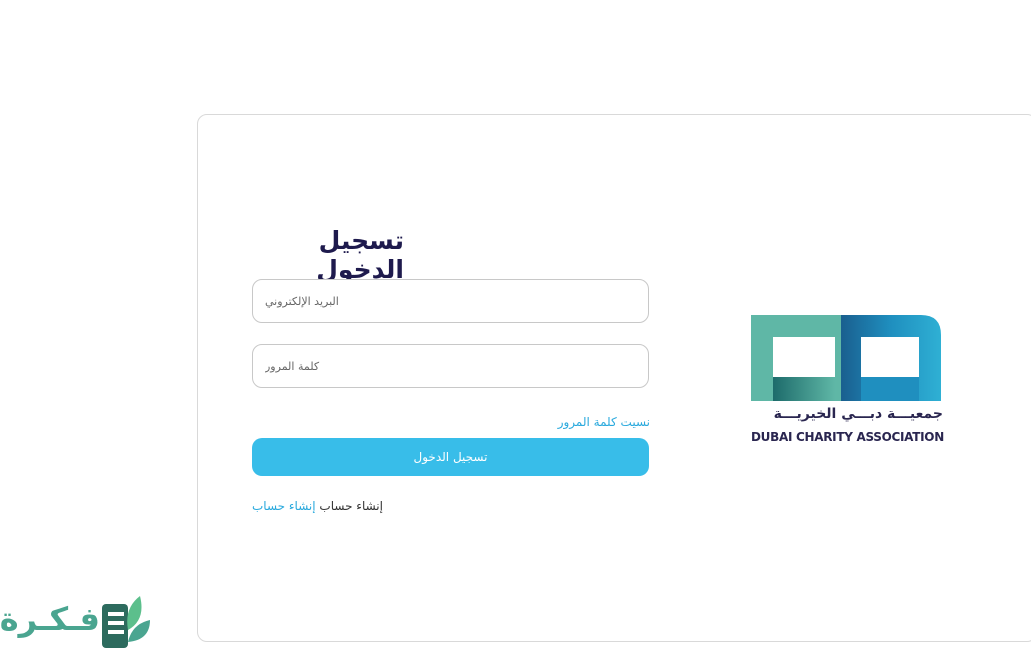 The width and height of the screenshot is (1031, 653). What do you see at coordinates (351, 506) in the screenshot?
I see `signup-text: إنشاء حساب` at bounding box center [351, 506].